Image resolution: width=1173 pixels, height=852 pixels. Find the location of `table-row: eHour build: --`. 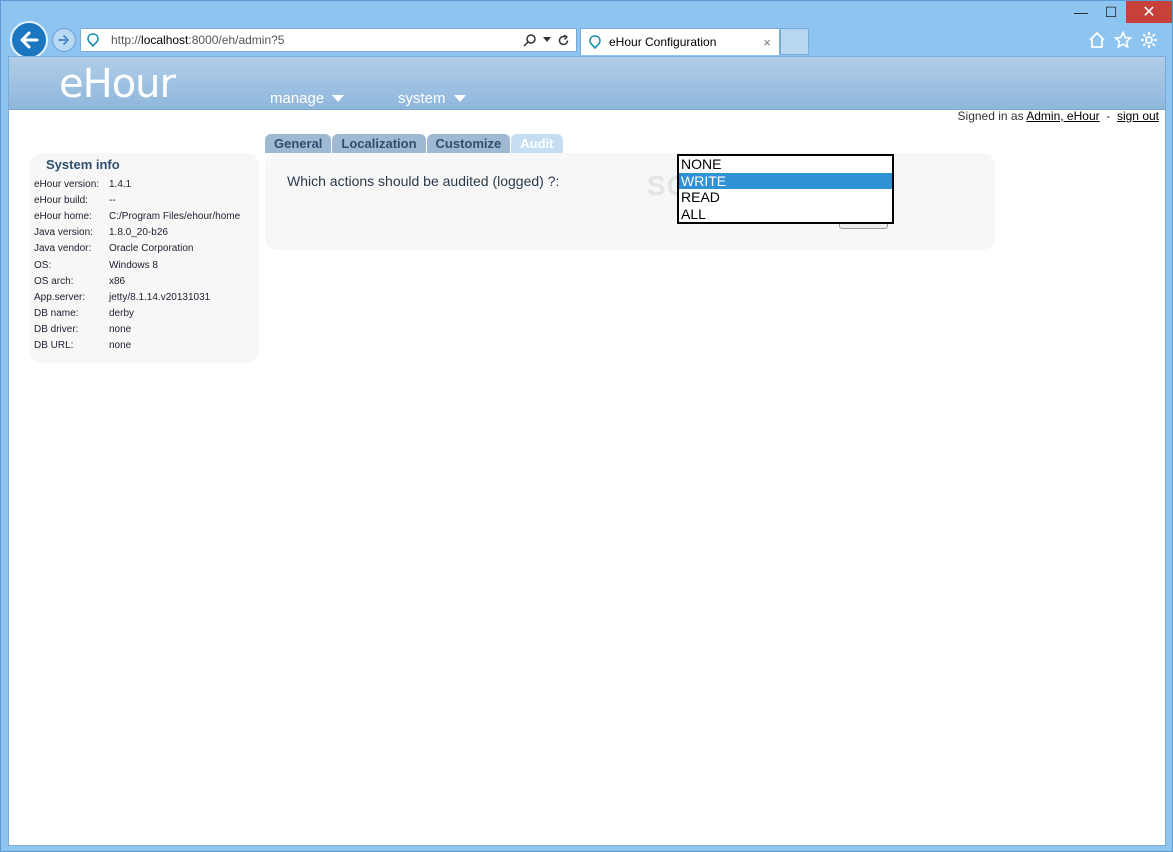

table-row: eHour build: -- is located at coordinates (137, 200).